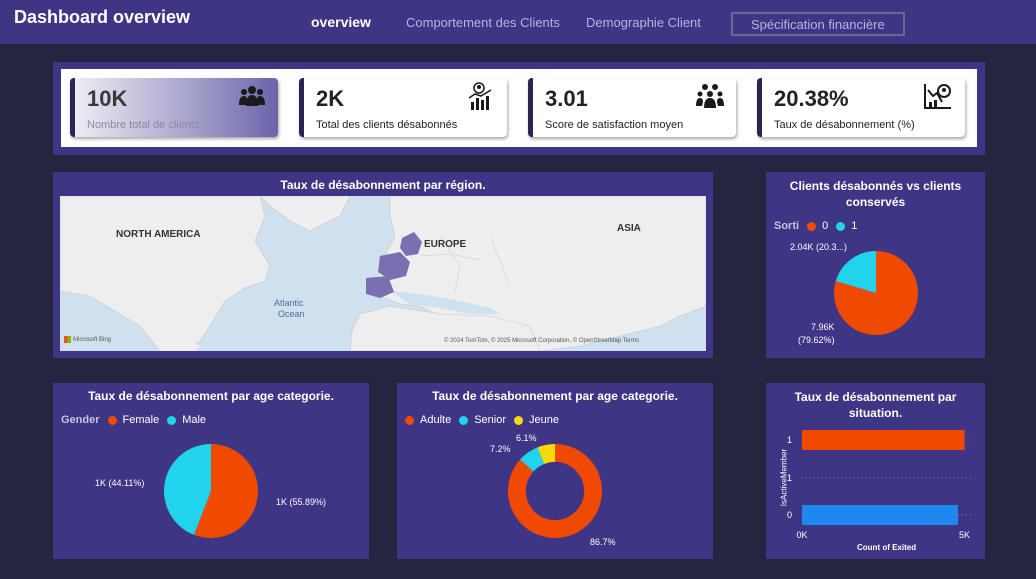 Image resolution: width=1036 pixels, height=579 pixels. I want to click on tab-overview: overview, so click(341, 22).